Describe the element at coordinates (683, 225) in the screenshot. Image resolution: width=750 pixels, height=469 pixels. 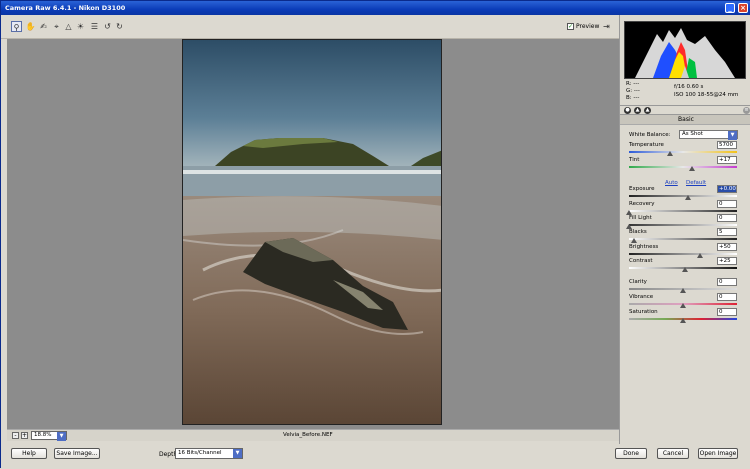
I see `slider-fill-light-track` at that location.